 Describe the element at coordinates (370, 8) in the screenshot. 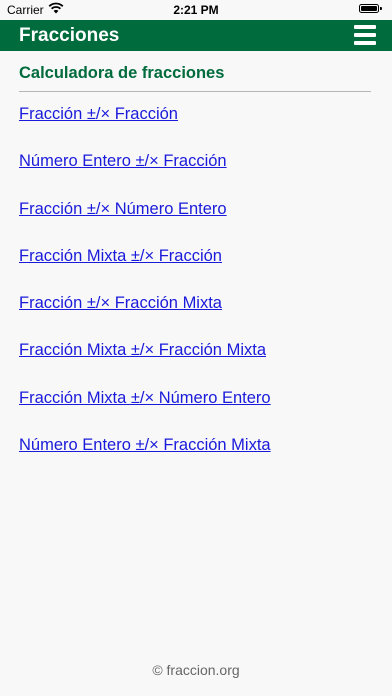

I see `battery-icon` at that location.